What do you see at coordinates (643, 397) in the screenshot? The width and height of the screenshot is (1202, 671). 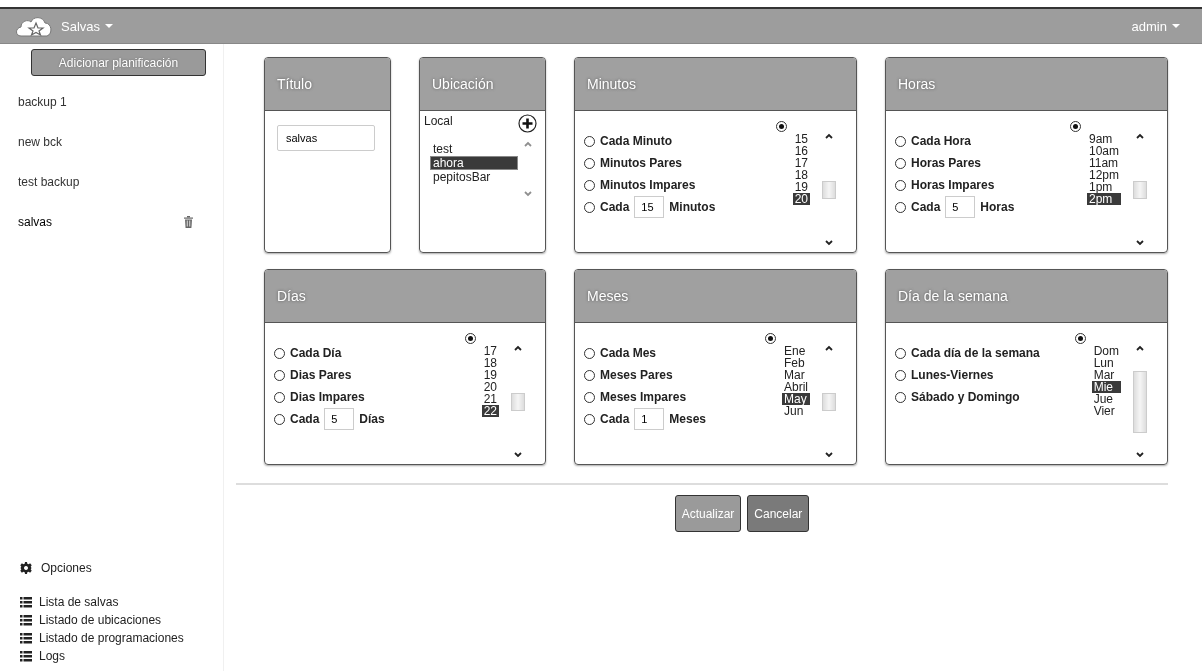 I see `option-label: Meses Impares` at bounding box center [643, 397].